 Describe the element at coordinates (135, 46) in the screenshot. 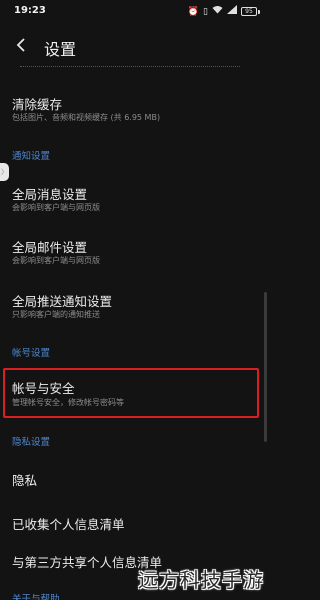

I see `app-header: 设置` at that location.